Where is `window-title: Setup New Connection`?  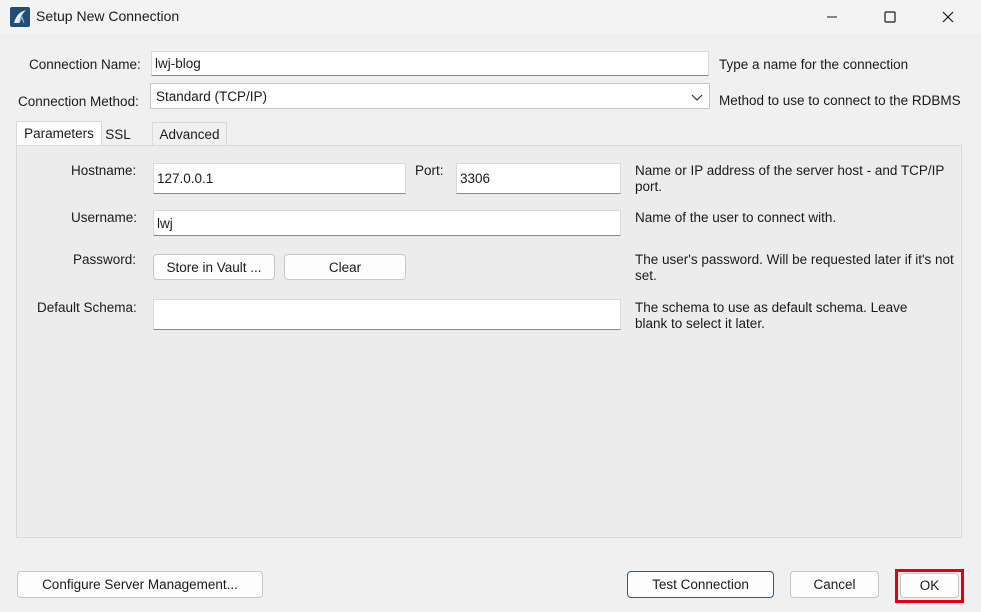
window-title: Setup New Connection is located at coordinates (108, 16).